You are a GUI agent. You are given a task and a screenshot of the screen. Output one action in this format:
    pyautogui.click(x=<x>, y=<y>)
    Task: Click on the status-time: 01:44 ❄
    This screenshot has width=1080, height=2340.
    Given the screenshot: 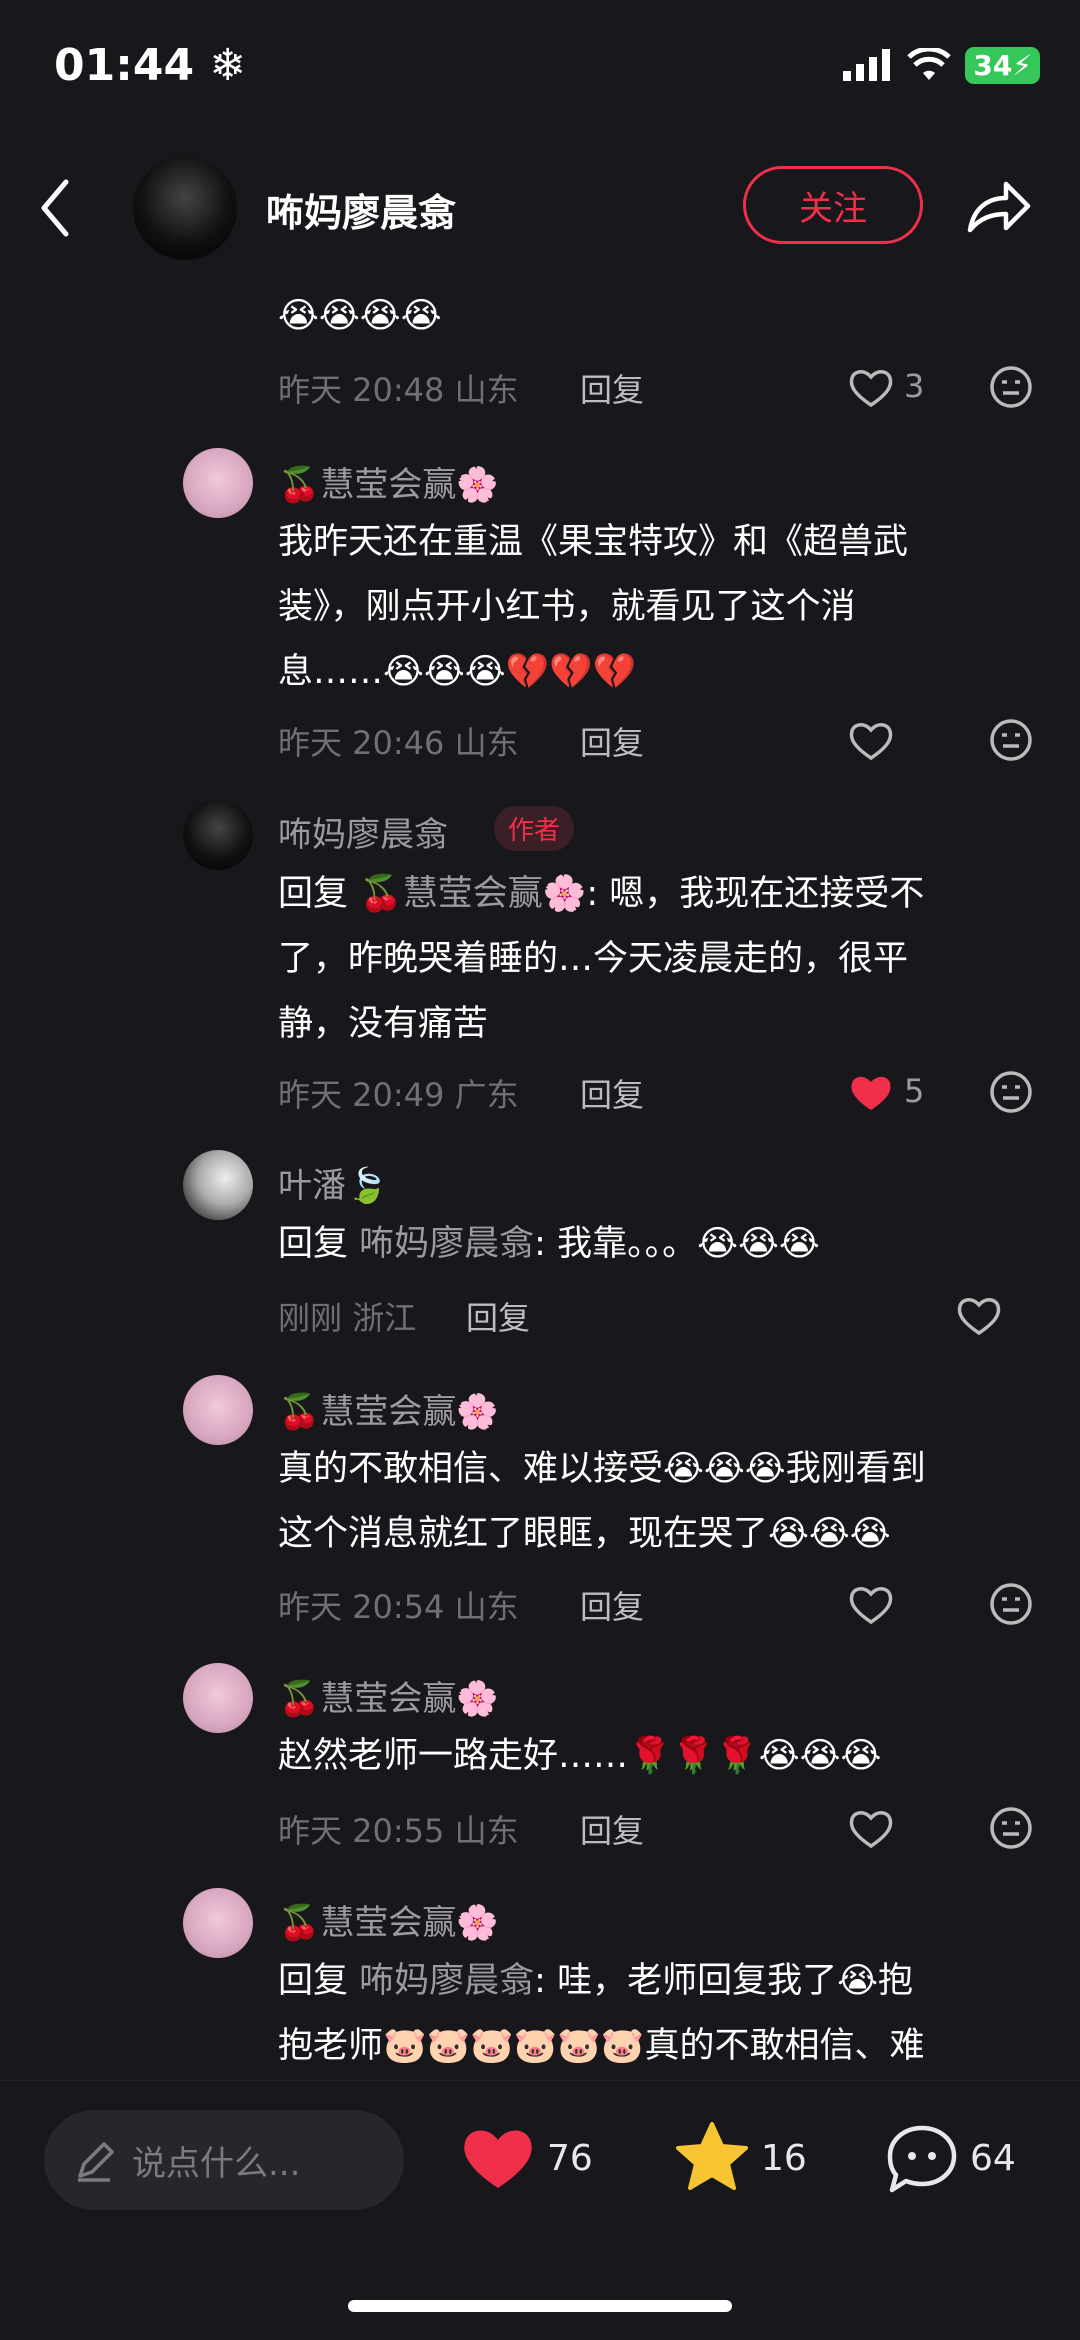 What is the action you would take?
    pyautogui.click(x=150, y=65)
    